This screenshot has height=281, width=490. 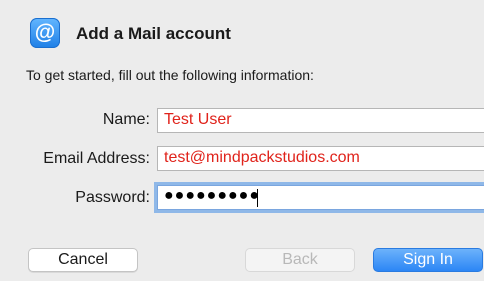 What do you see at coordinates (126, 119) in the screenshot?
I see `name-label: Name:` at bounding box center [126, 119].